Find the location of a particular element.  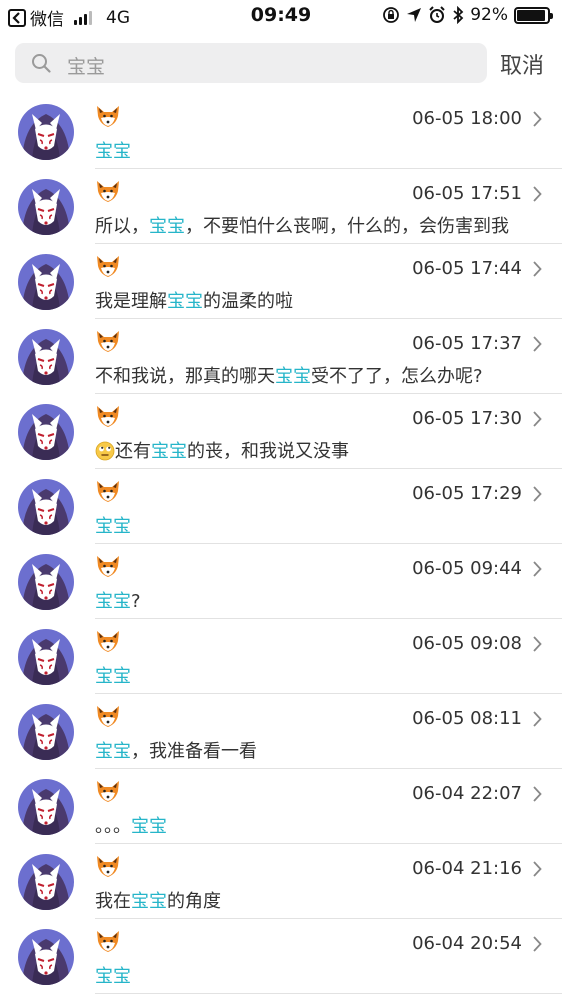

list-item: 06-05 17:30 还有宝宝的丧，和我说又没事 is located at coordinates (281, 431).